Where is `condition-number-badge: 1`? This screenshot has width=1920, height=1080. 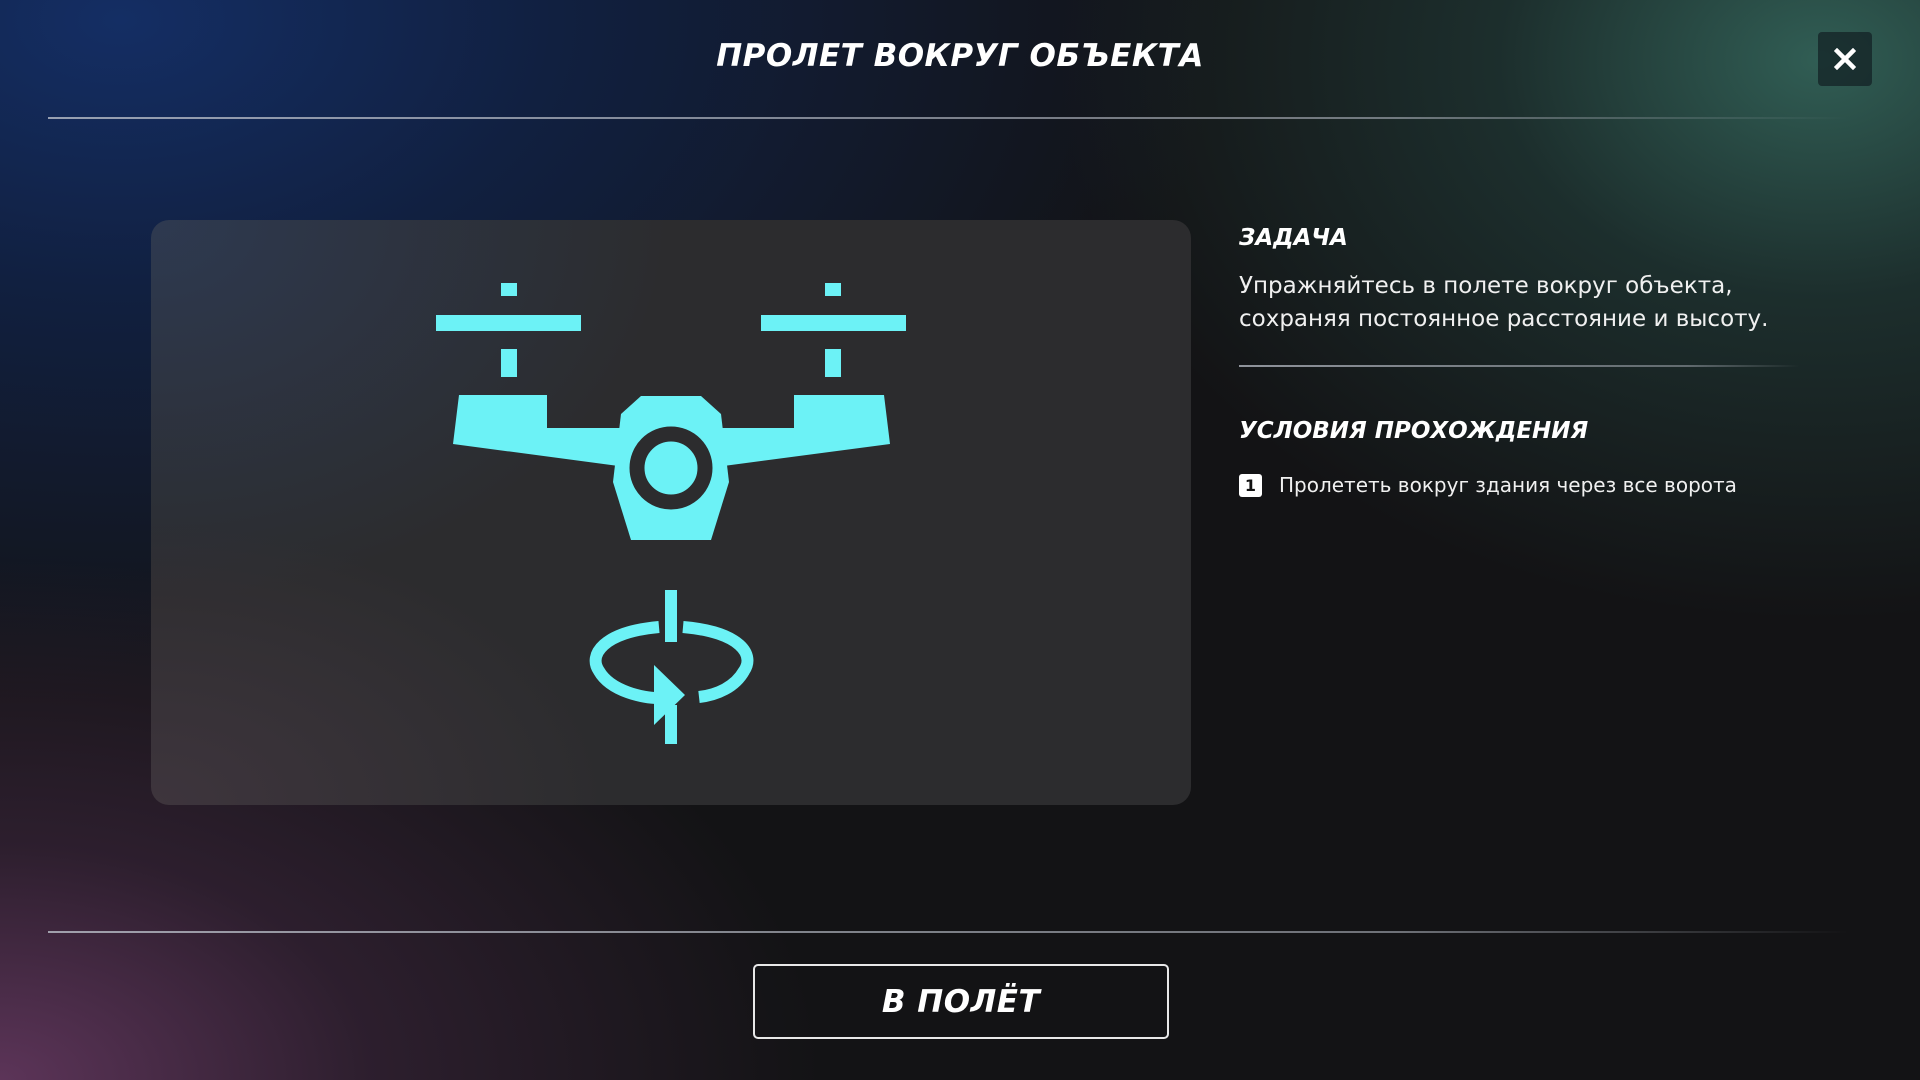 condition-number-badge: 1 is located at coordinates (1250, 485).